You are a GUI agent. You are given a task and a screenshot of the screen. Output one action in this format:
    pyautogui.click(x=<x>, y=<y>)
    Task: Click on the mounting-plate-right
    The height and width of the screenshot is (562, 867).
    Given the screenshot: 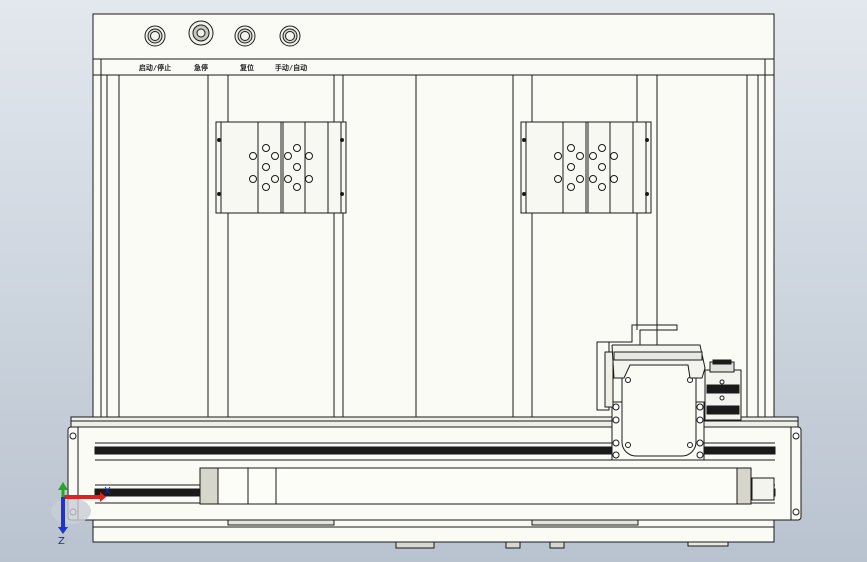 What is the action you would take?
    pyautogui.click(x=586, y=167)
    